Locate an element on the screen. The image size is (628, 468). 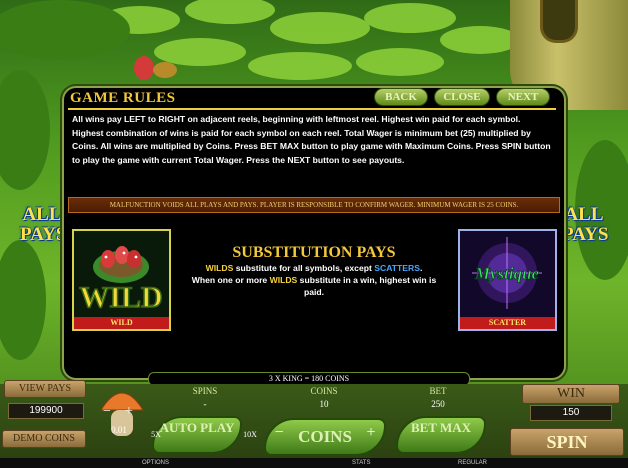
scatter-art-text: Mystique is located at coordinates (507, 273).